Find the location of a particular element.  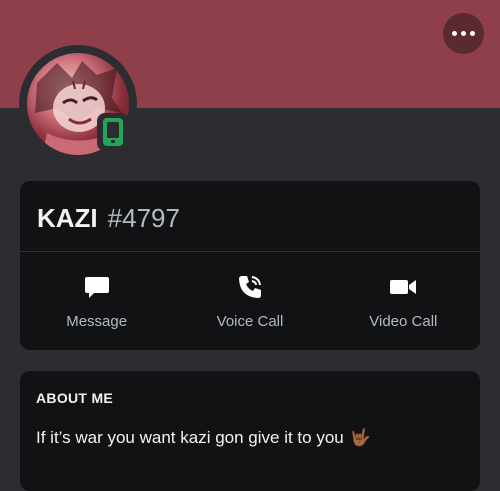

username: KAZI is located at coordinates (67, 218).